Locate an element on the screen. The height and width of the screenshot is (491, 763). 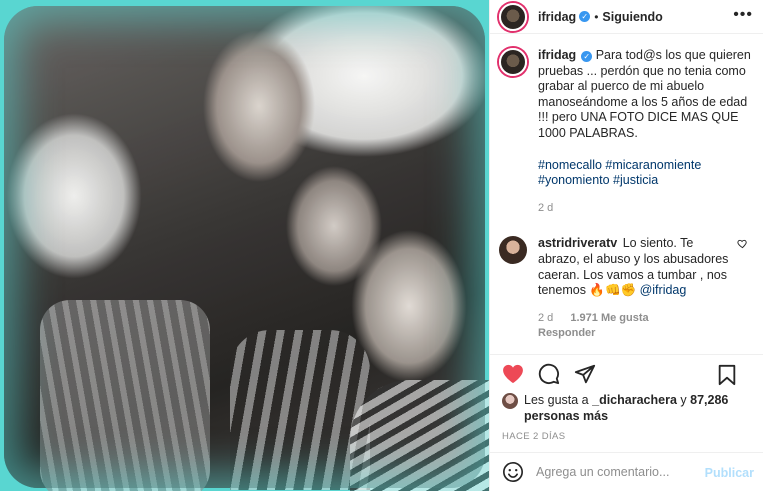
bookmark-icon is located at coordinates (727, 375).